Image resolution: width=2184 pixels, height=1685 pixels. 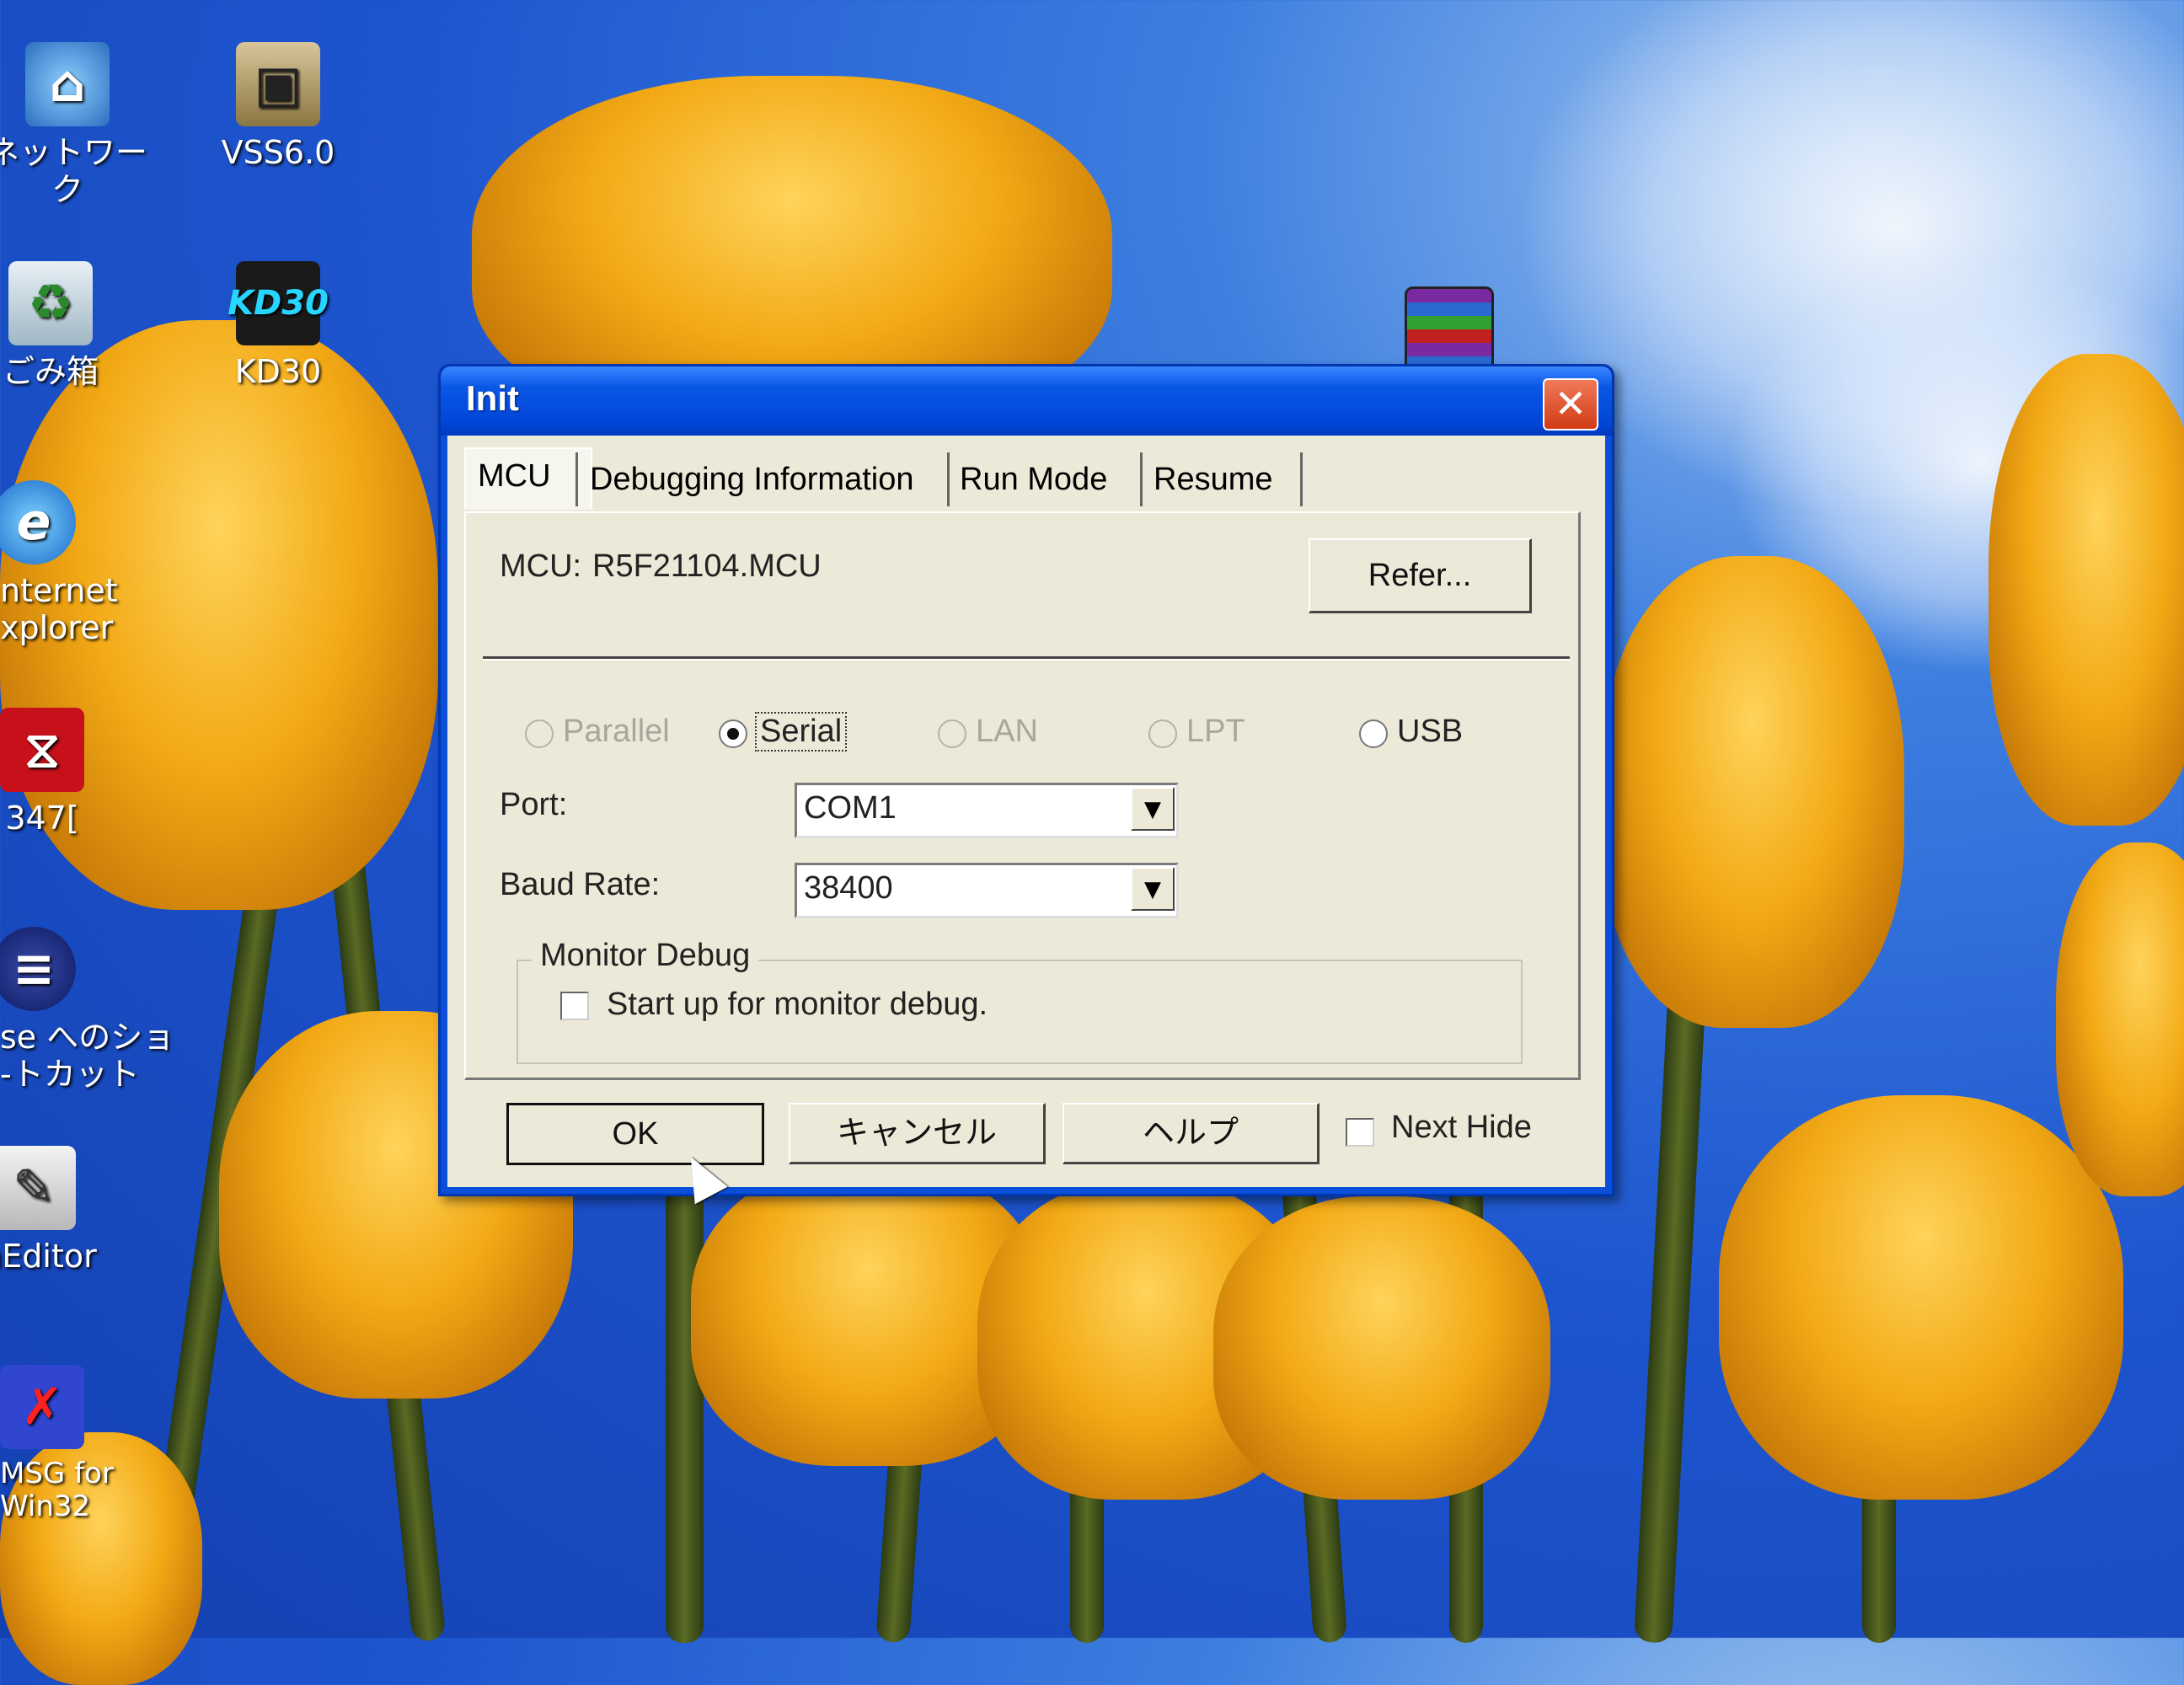 I want to click on port-select: COM1 ▼, so click(x=987, y=810).